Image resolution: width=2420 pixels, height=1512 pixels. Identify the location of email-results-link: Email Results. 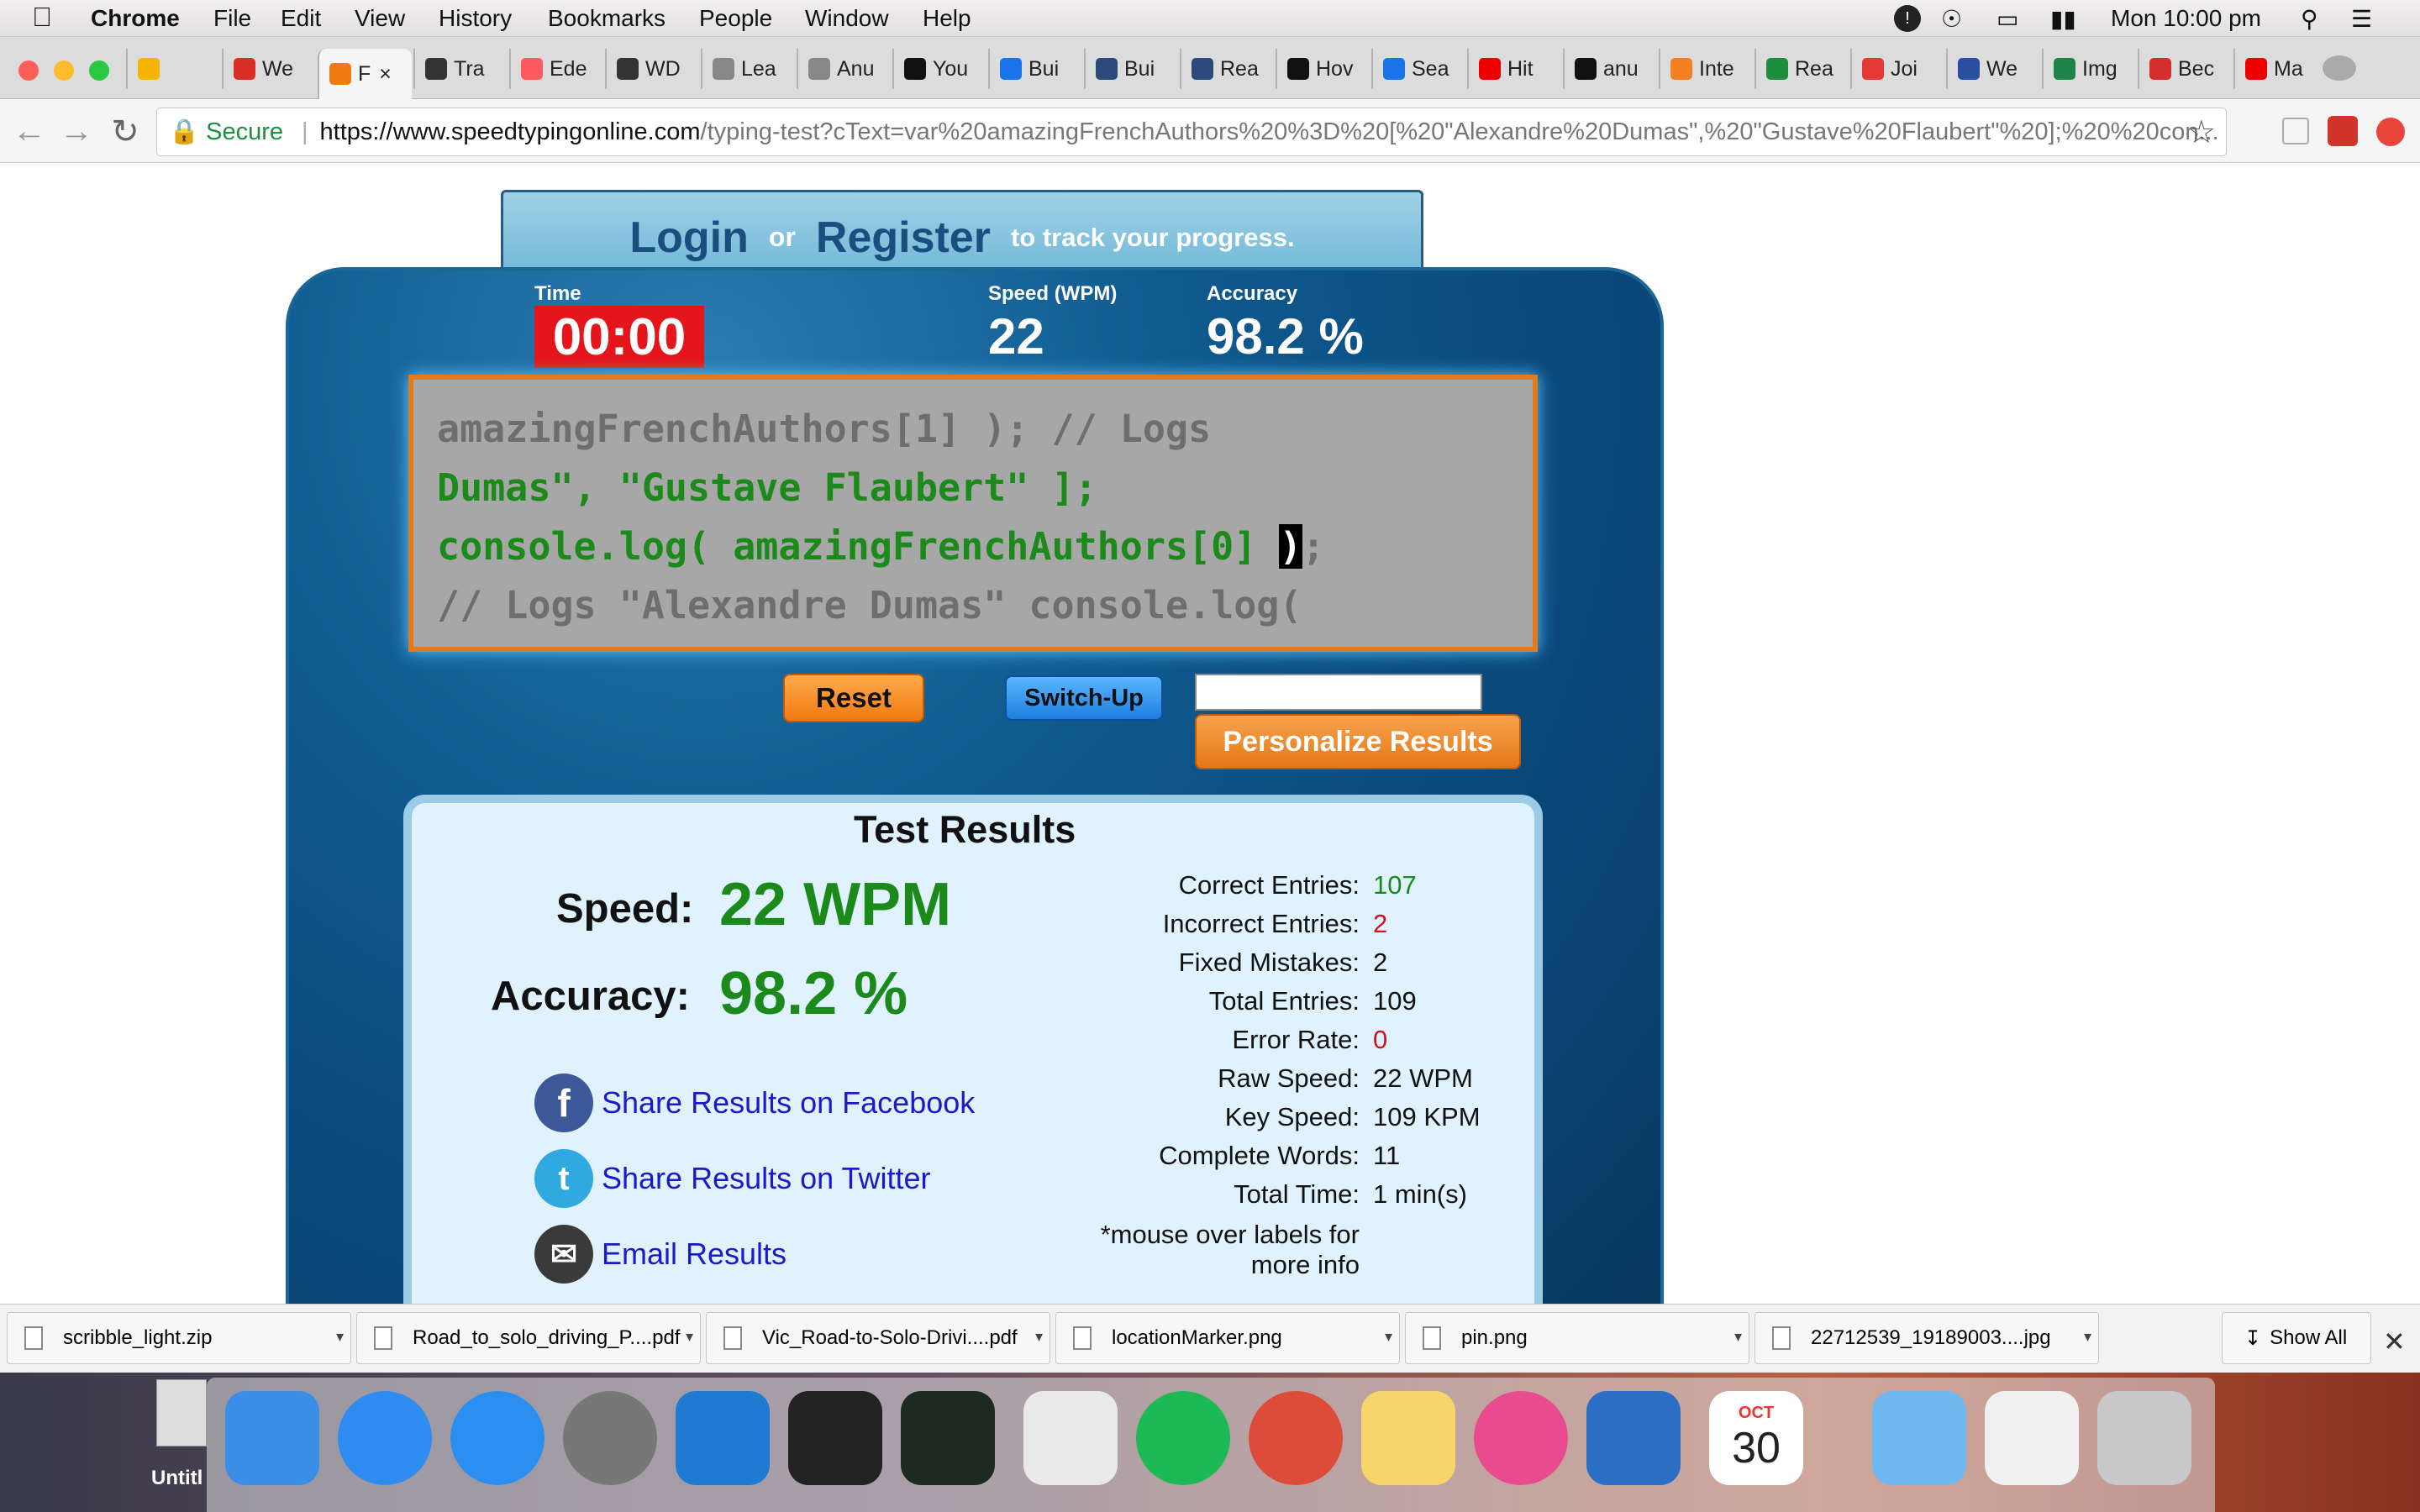
(694, 1254).